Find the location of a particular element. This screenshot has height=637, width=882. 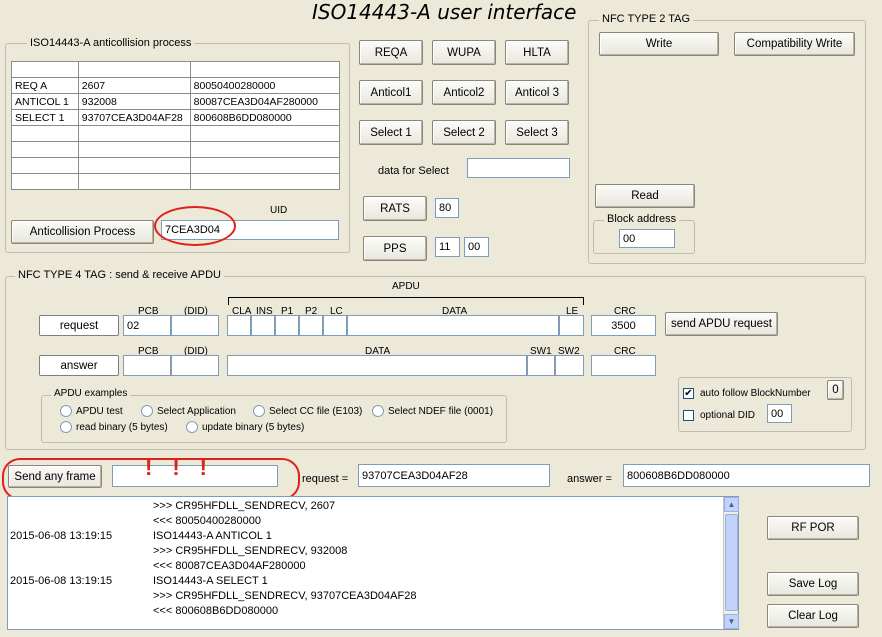

pps-field-2: 00 is located at coordinates (476, 247).